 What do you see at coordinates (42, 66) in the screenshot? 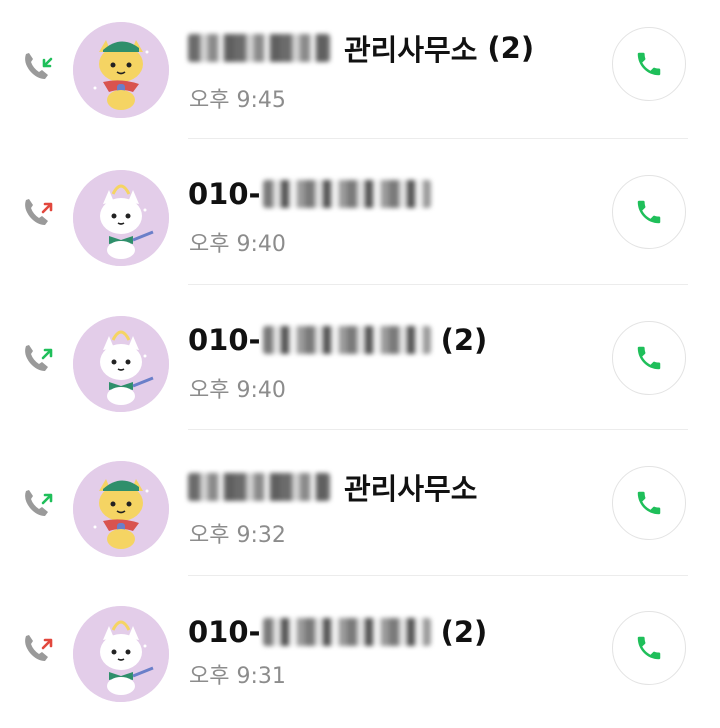
I see `incoming-call-icon` at bounding box center [42, 66].